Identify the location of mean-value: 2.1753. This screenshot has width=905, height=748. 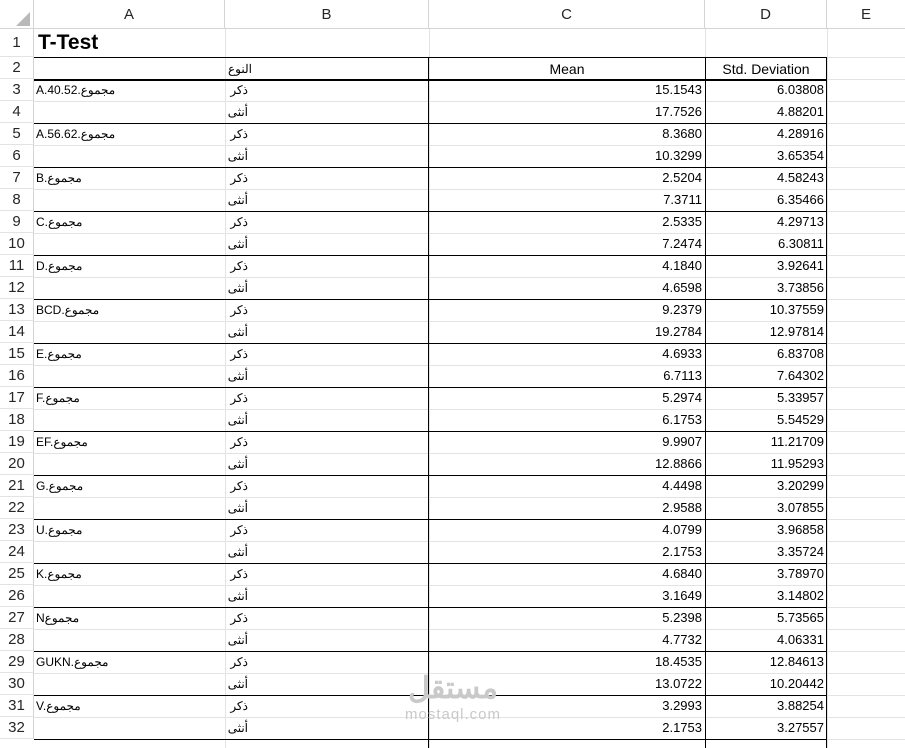
(565, 552).